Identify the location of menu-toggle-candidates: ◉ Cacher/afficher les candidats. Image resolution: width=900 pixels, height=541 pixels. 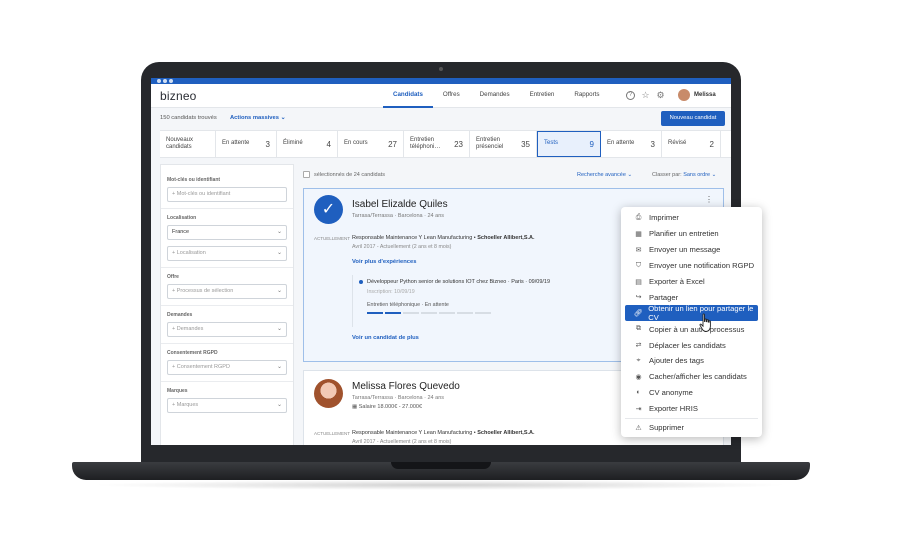
(691, 377).